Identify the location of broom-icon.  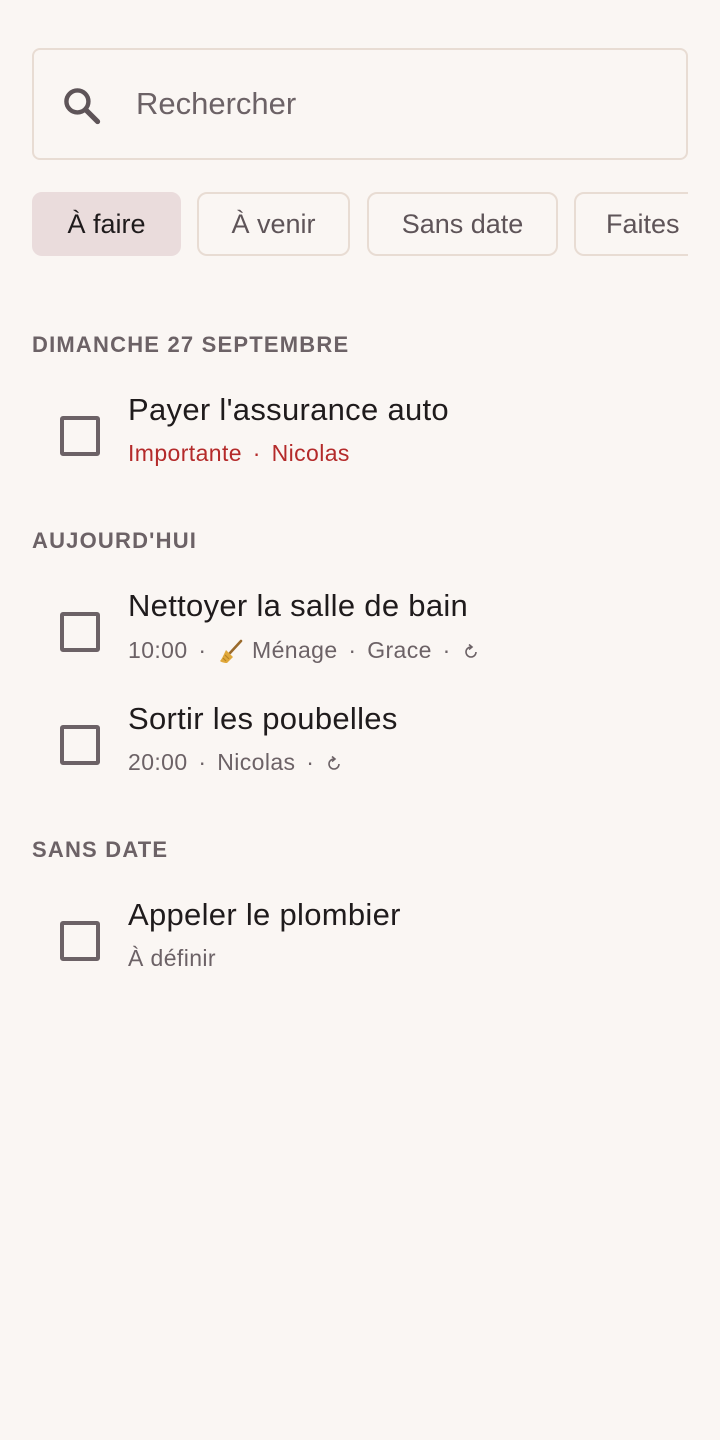
(231, 651).